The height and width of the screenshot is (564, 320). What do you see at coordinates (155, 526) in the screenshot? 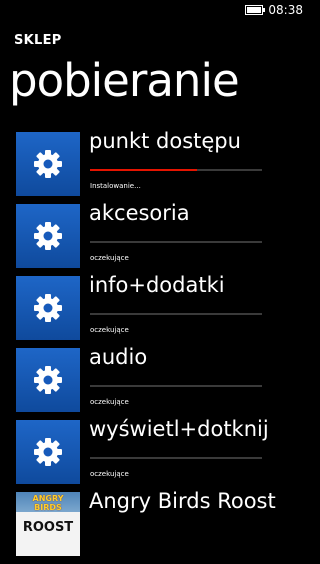
I see `queue-item-angry-birds-roost: ROOST ANGRY BIRDS Angry Birds Roost` at bounding box center [155, 526].